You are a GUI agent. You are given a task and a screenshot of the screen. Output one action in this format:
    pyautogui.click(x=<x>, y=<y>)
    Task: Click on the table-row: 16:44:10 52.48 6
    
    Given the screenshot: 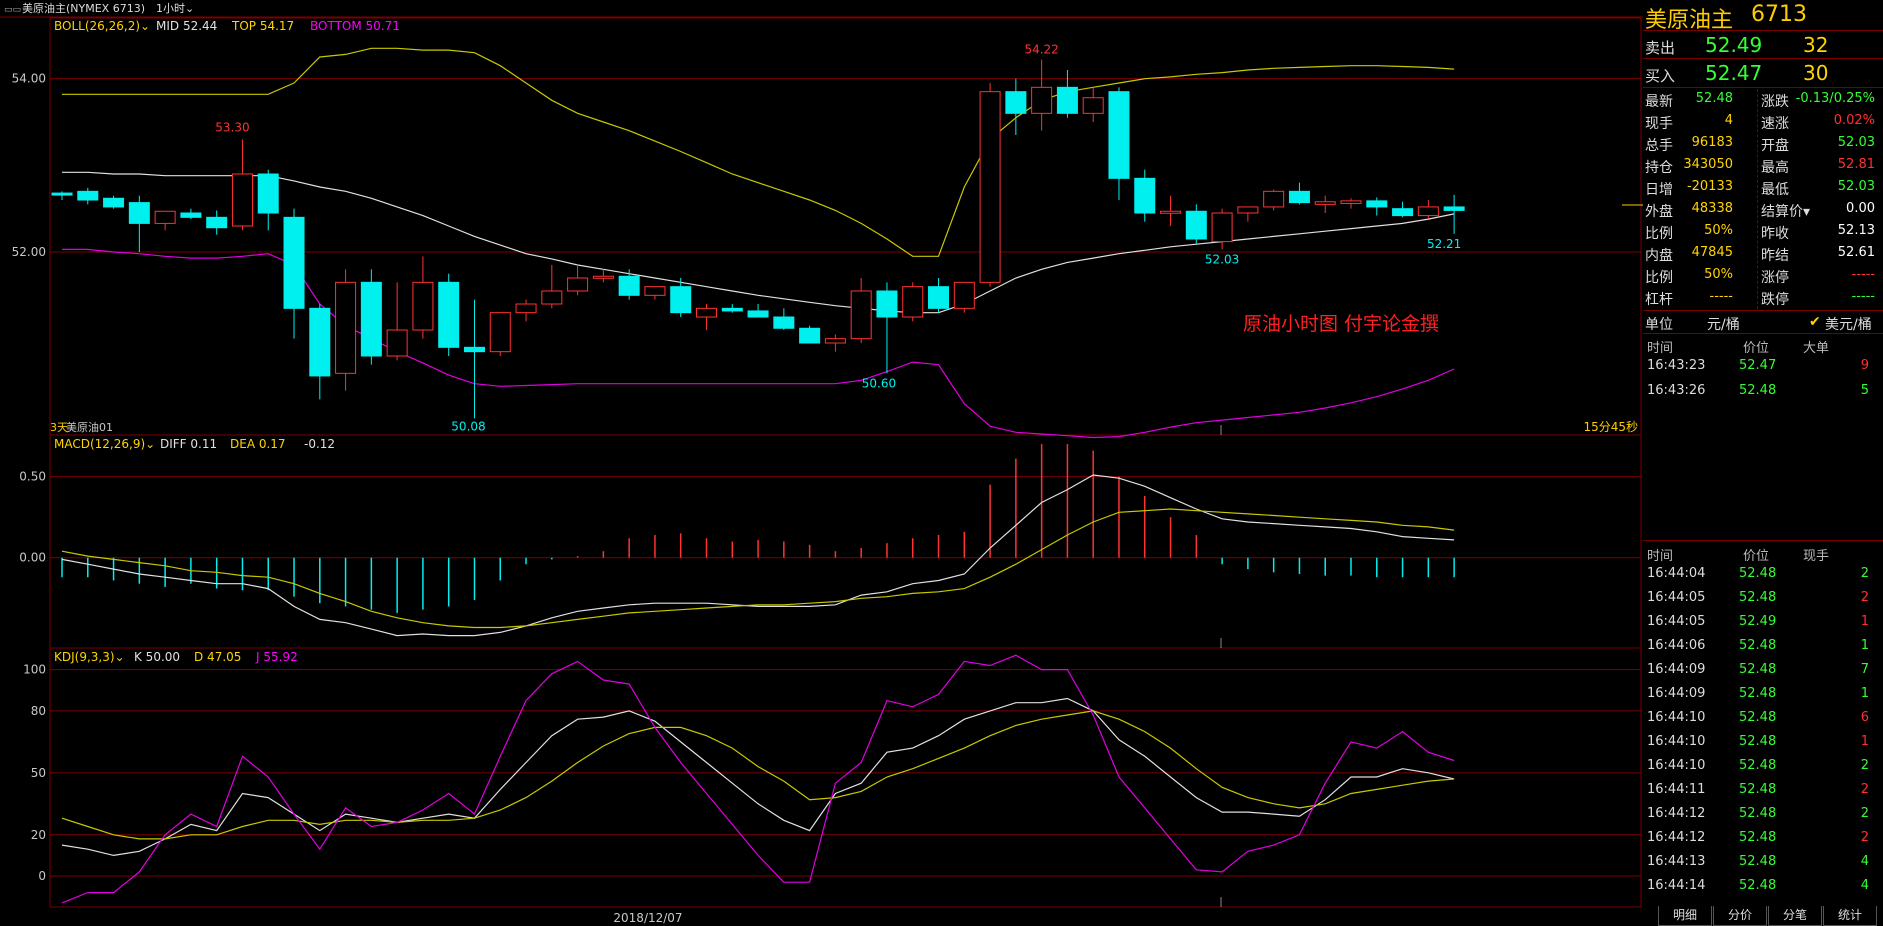 What is the action you would take?
    pyautogui.click(x=1763, y=718)
    